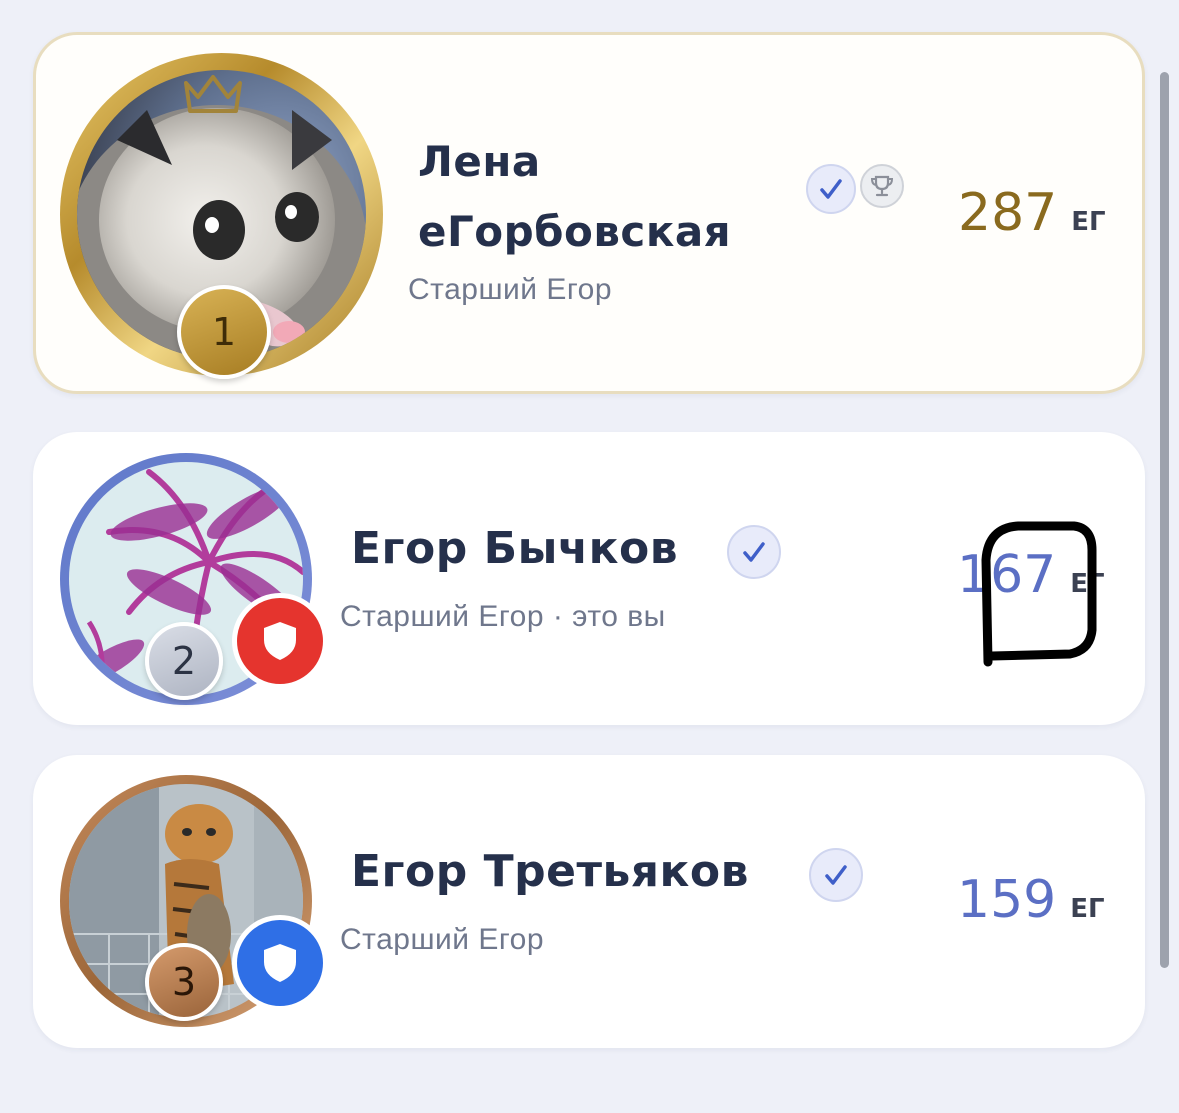 The height and width of the screenshot is (1113, 1179). Describe the element at coordinates (1007, 900) in the screenshot. I see `score-value: 159` at that location.